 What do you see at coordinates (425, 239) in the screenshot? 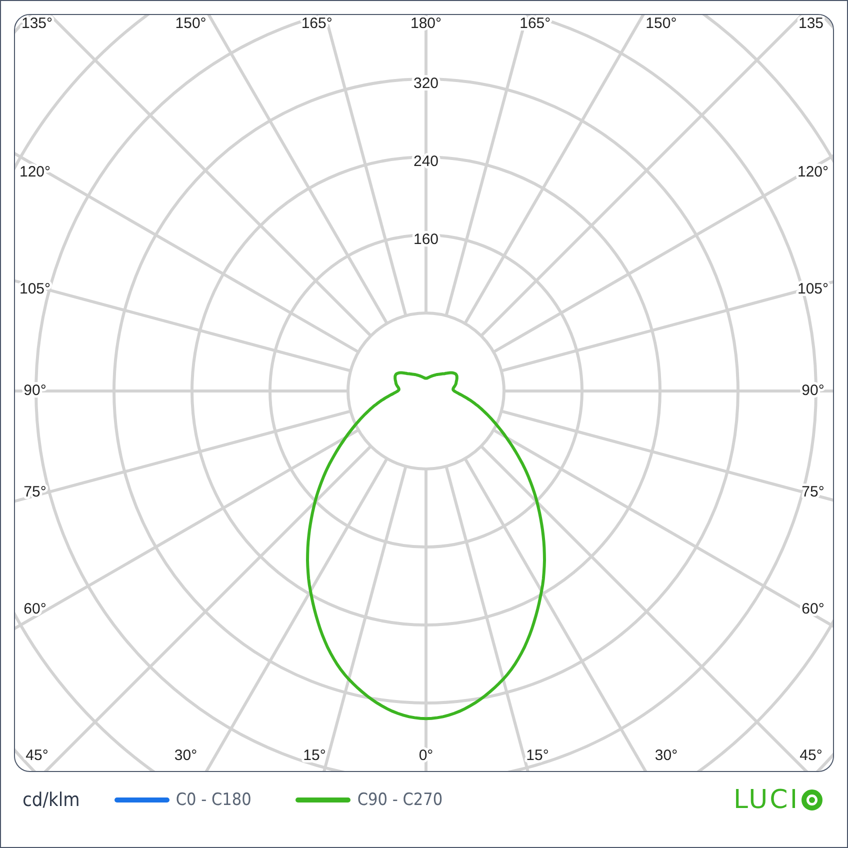
I see `ring-value-label: 160` at bounding box center [425, 239].